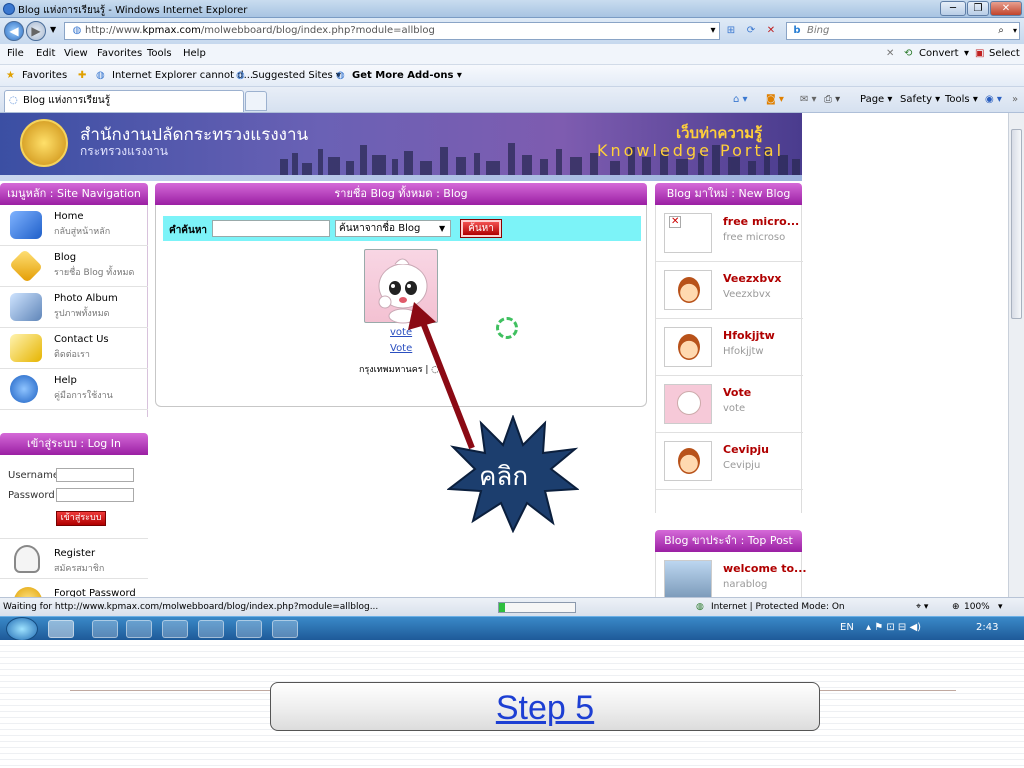  What do you see at coordinates (175, 629) in the screenshot?
I see `taskbar-network-icon` at bounding box center [175, 629].